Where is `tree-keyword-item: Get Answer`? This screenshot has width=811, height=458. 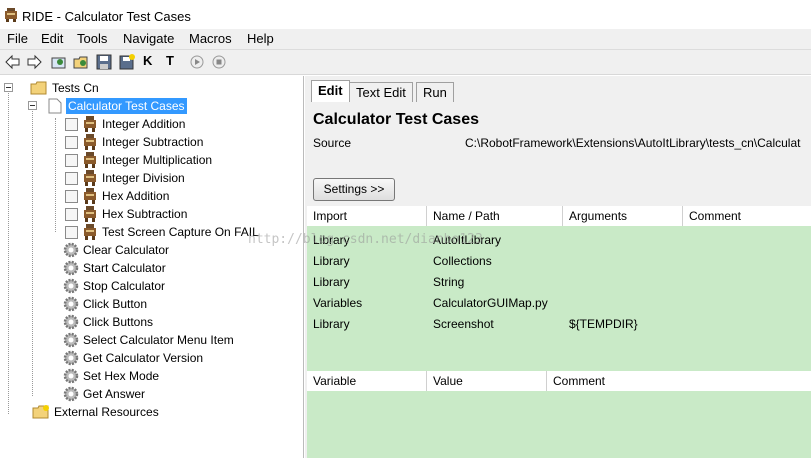 tree-keyword-item: Get Answer is located at coordinates (104, 394).